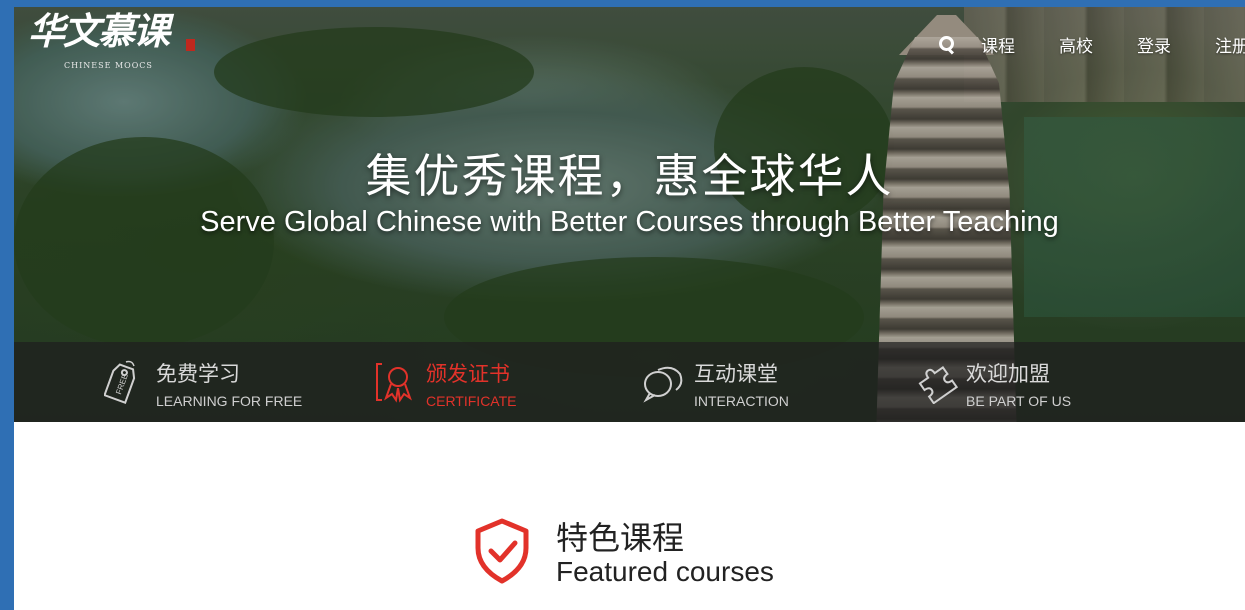  I want to click on free-tag-icon: FREE, so click(120, 382).